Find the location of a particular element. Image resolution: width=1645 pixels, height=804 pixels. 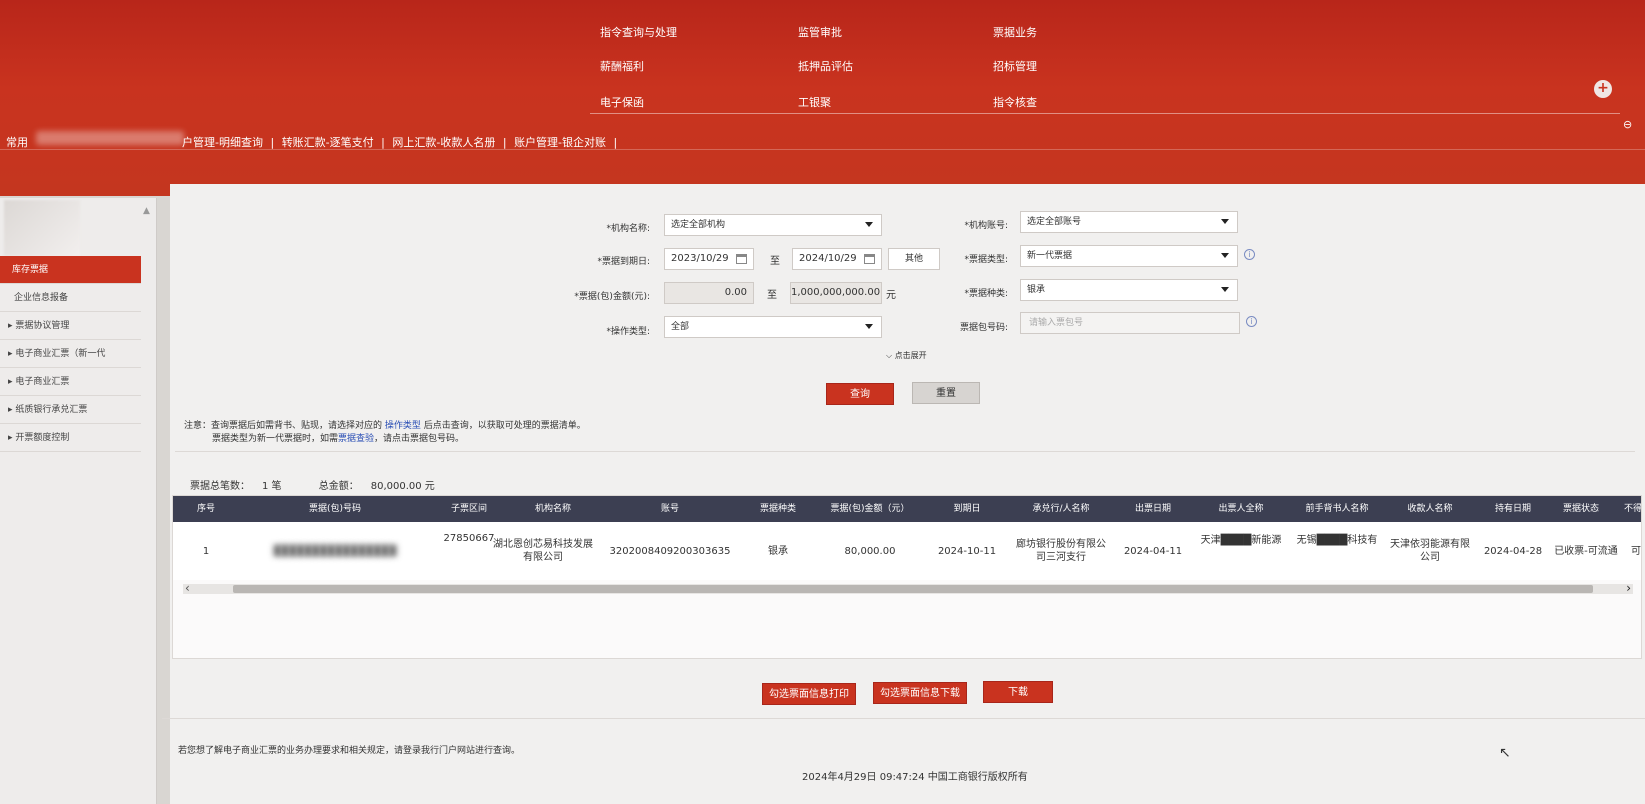

col-header-bill-no: 票据(包)号码 is located at coordinates (335, 509).